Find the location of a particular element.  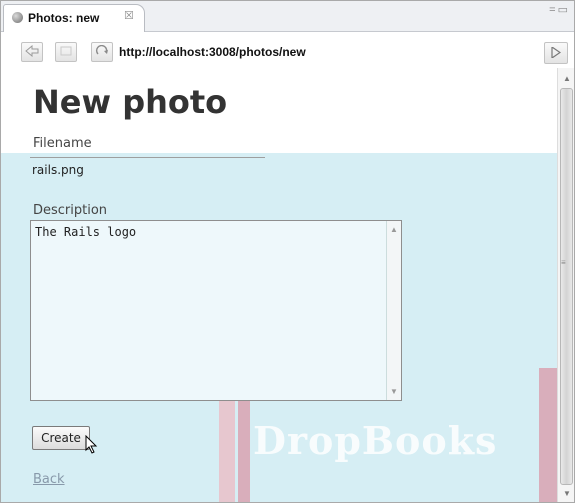

watermark-bar is located at coordinates (548, 435).